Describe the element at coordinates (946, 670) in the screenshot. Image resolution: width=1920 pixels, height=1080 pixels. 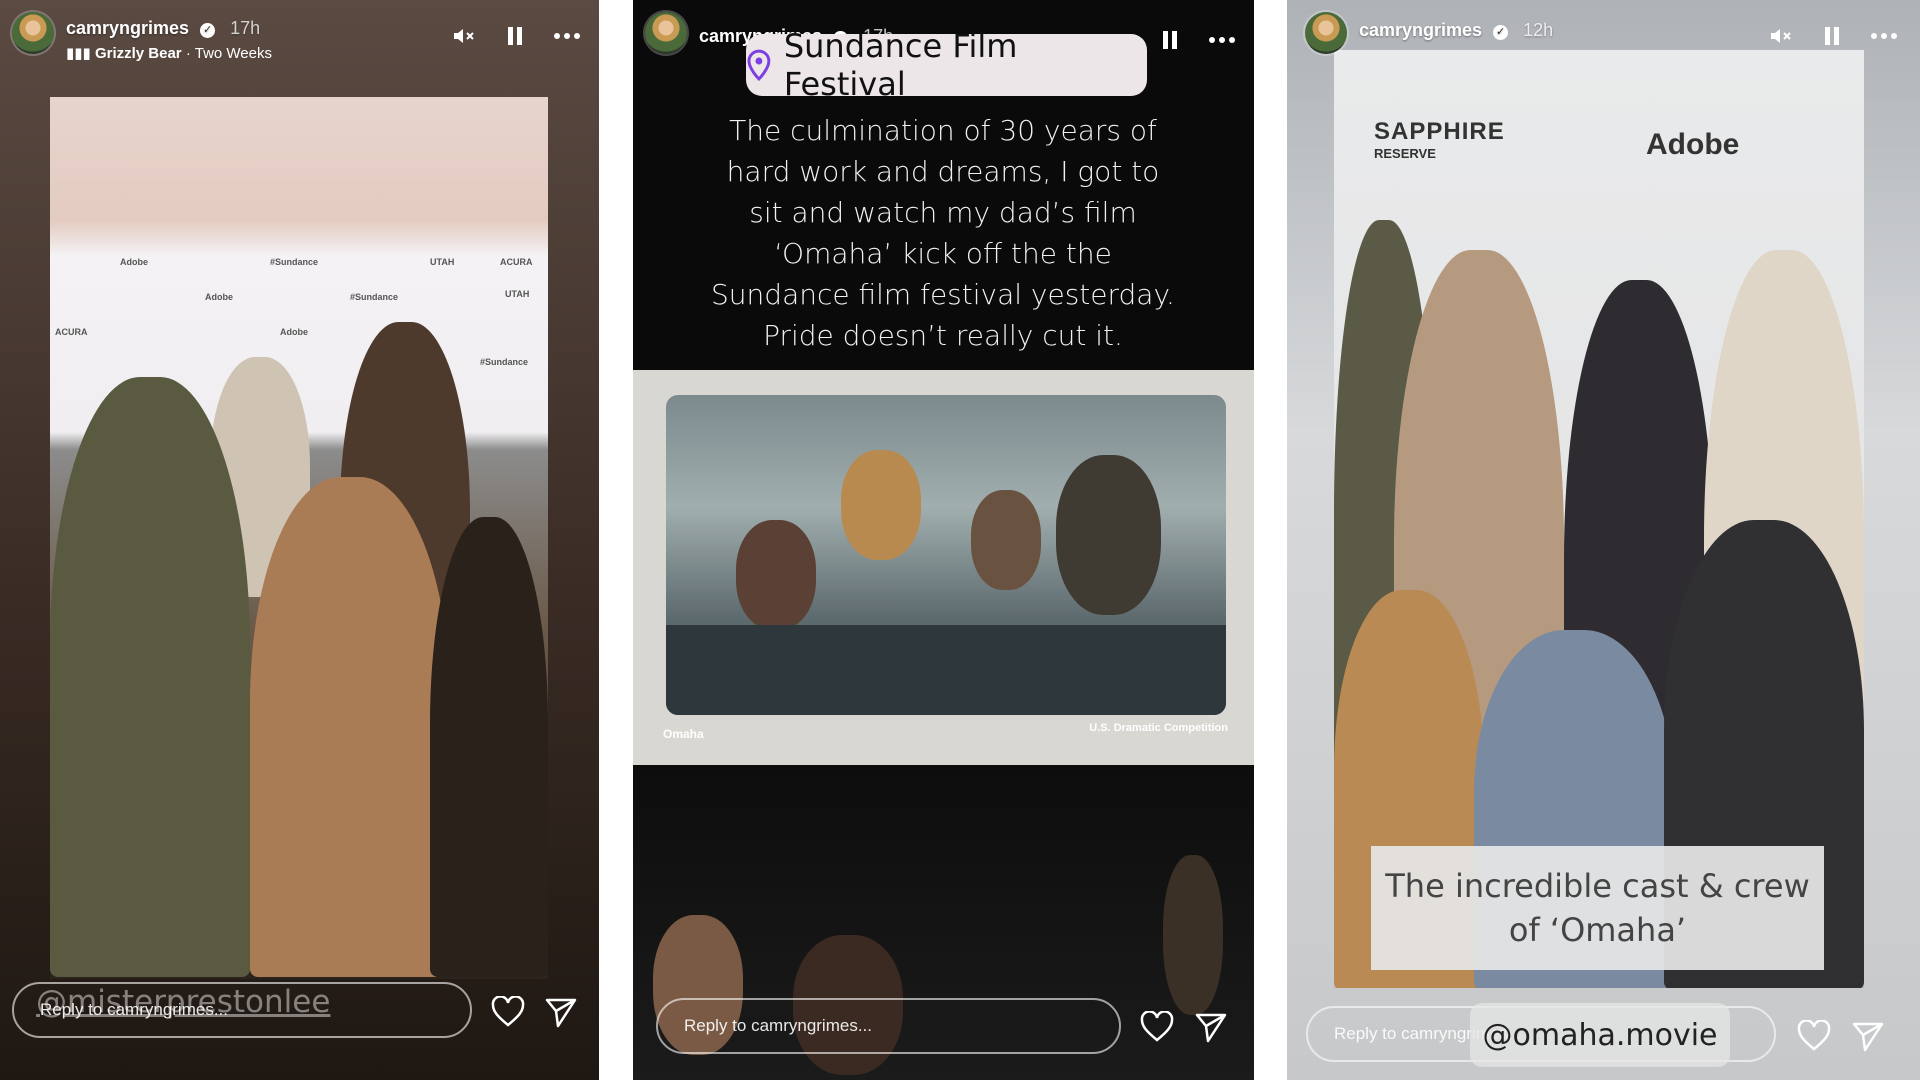
I see `dashboard` at that location.